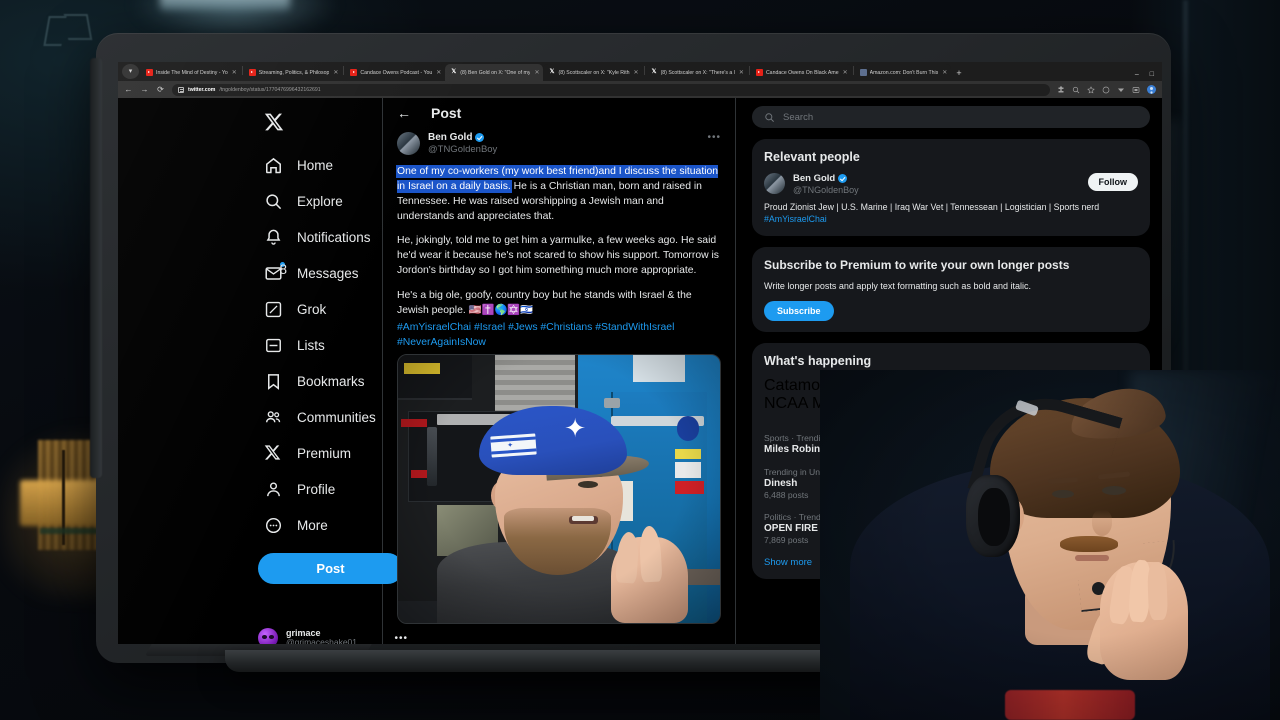  I want to click on site-settings-icon, so click(181, 89).